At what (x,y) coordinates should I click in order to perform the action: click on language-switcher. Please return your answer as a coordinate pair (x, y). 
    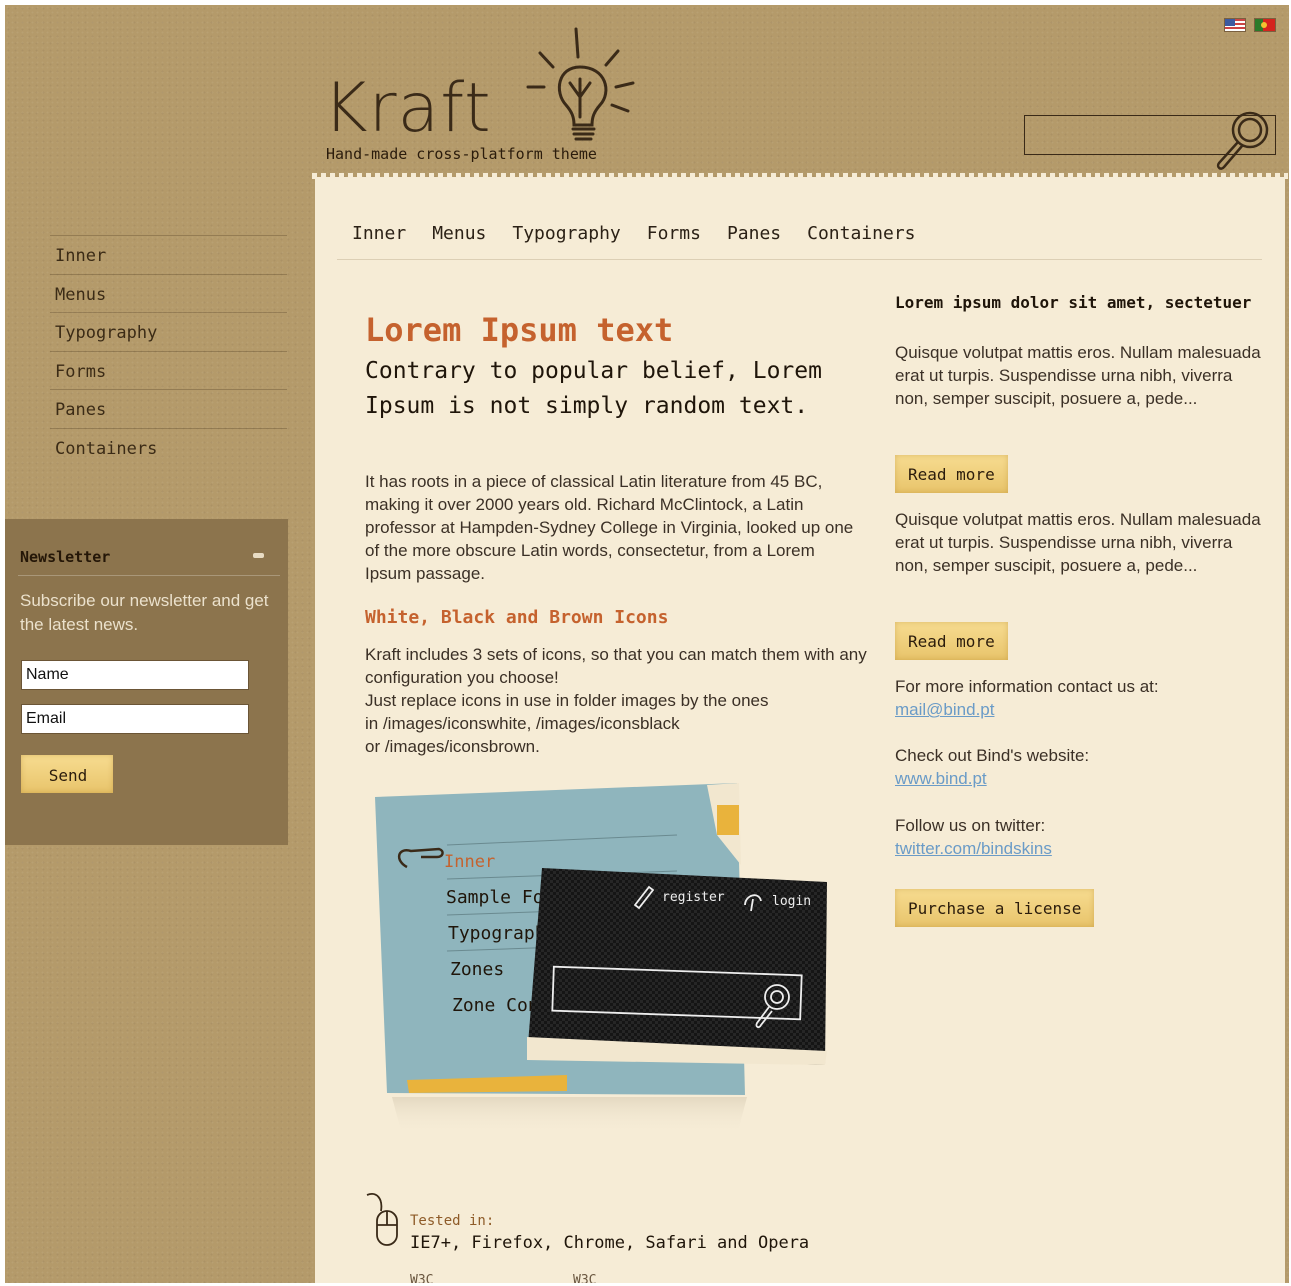
    Looking at the image, I should click on (1250, 25).